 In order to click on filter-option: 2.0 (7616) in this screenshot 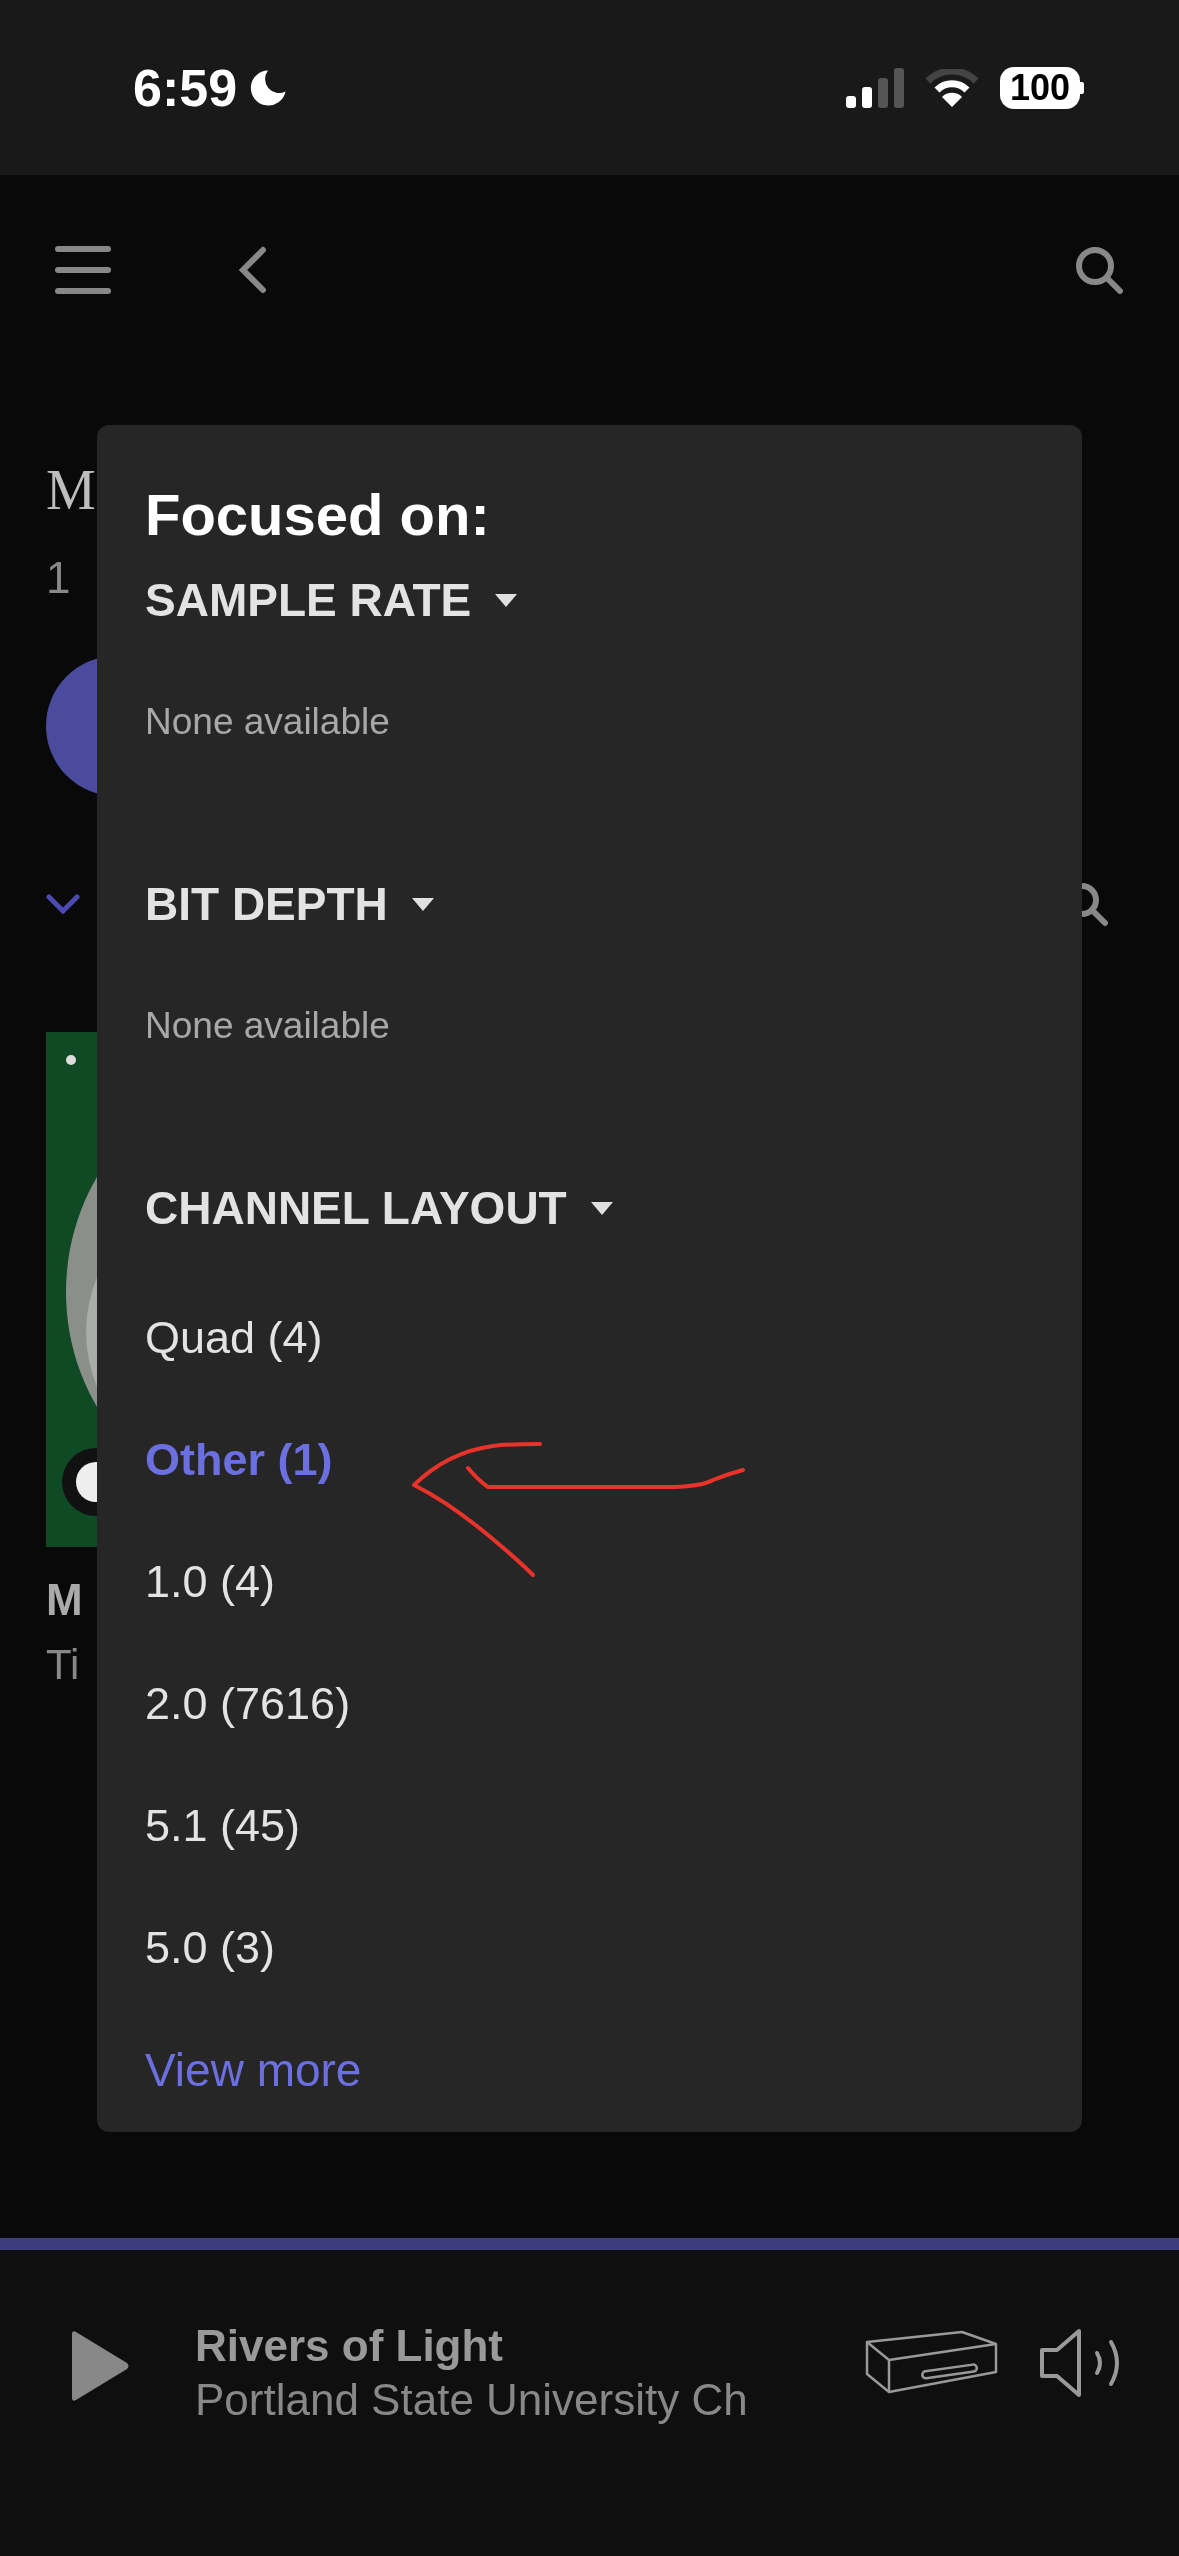, I will do `click(248, 1704)`.